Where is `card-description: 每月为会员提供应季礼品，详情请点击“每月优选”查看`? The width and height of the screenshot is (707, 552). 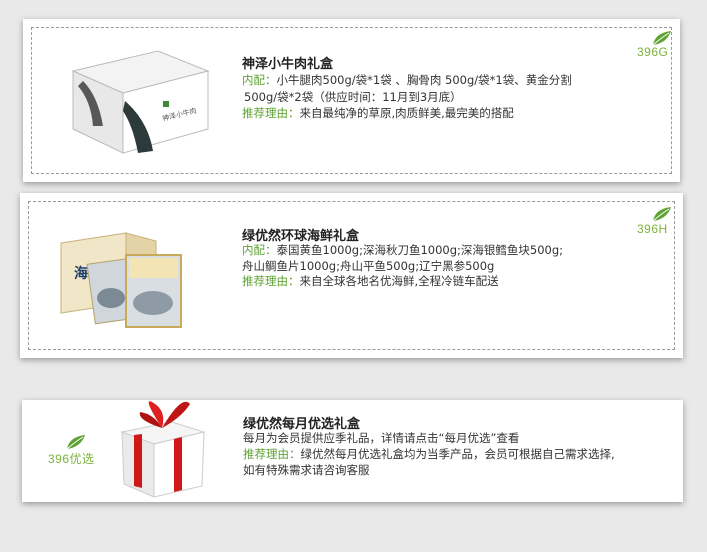 card-description: 每月为会员提供应季礼品，详情请点击“每月优选”查看 is located at coordinates (381, 438).